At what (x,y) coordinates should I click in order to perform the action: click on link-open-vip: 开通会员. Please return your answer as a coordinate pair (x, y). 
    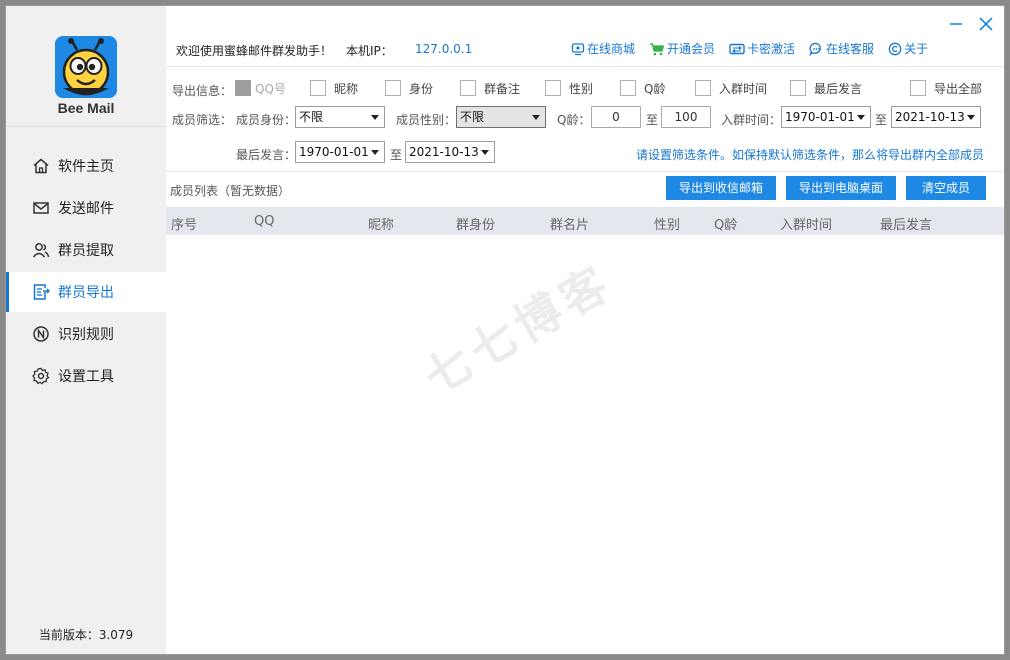
    Looking at the image, I should click on (682, 48).